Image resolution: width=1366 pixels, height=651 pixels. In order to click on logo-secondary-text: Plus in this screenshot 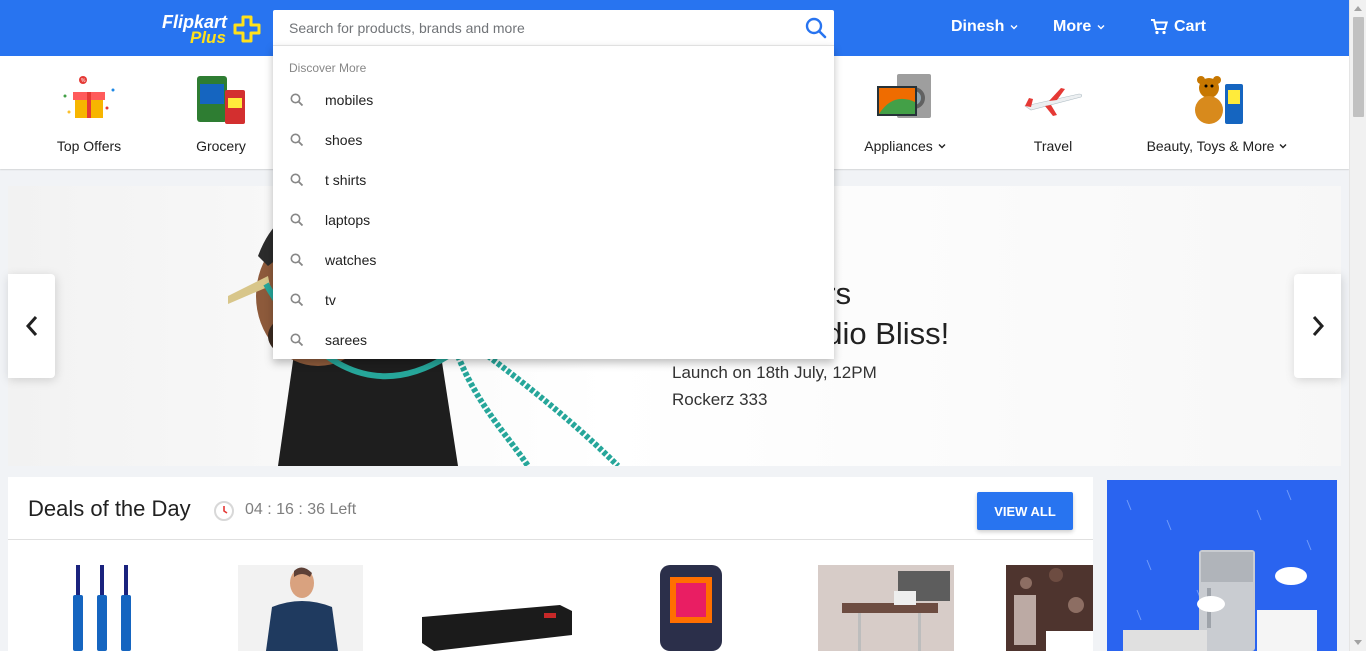, I will do `click(208, 37)`.